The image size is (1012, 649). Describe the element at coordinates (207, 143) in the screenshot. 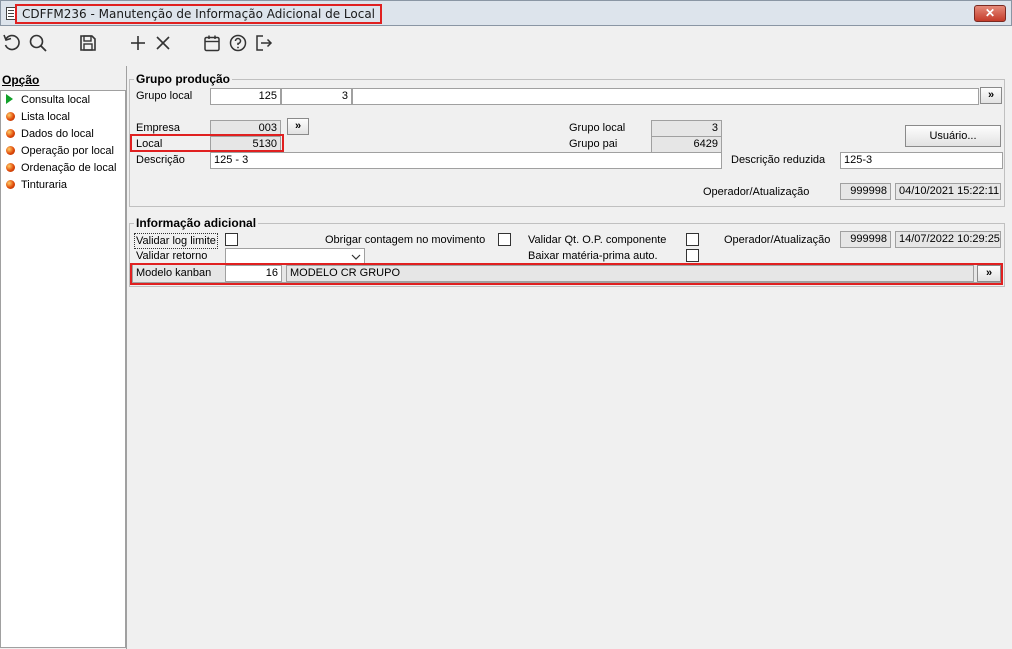

I see `local-highlight` at that location.